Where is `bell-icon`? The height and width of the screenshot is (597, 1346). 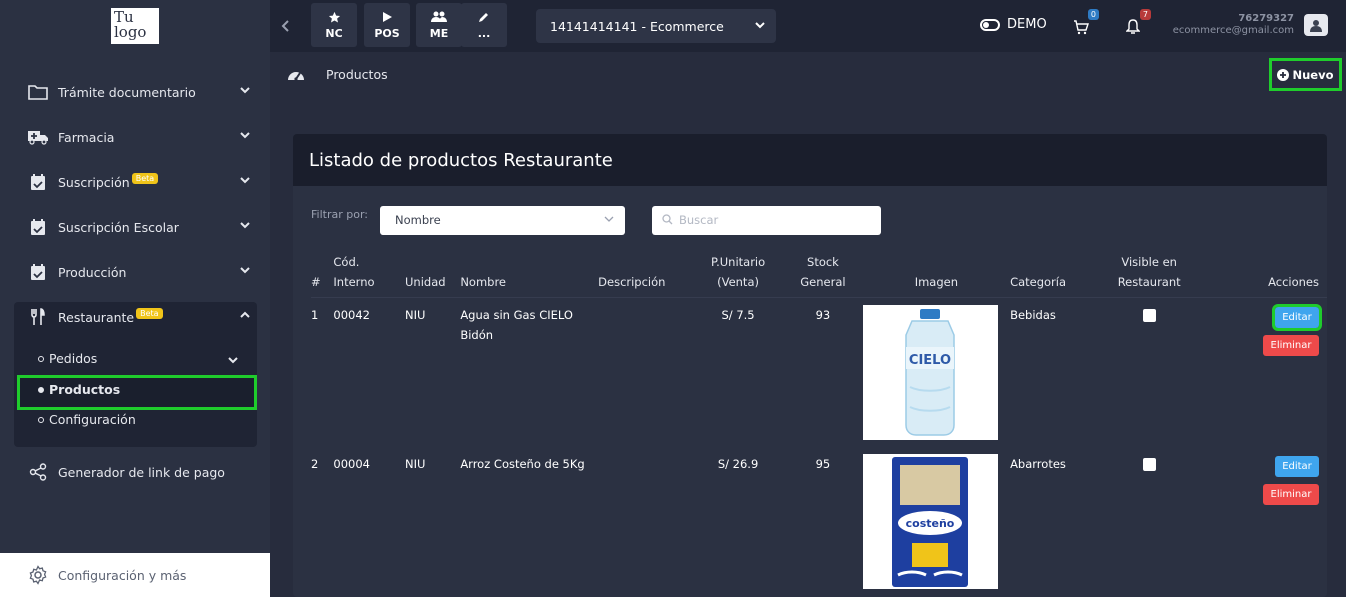 bell-icon is located at coordinates (1133, 26).